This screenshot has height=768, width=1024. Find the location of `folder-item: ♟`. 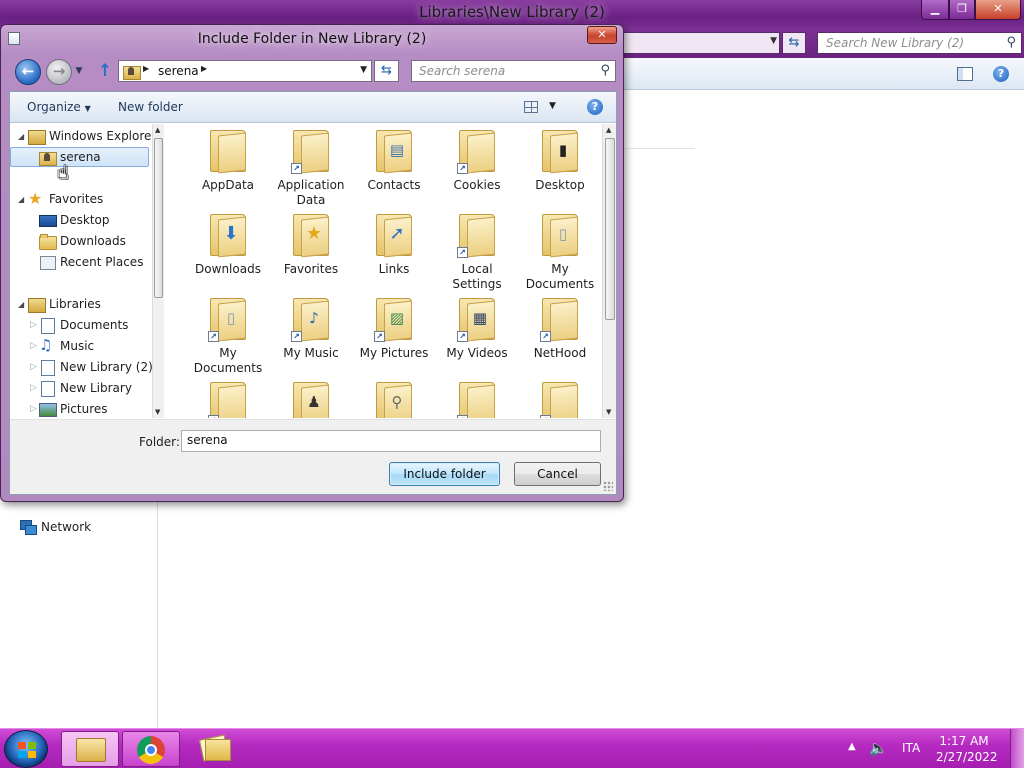

folder-item: ♟ is located at coordinates (311, 397).